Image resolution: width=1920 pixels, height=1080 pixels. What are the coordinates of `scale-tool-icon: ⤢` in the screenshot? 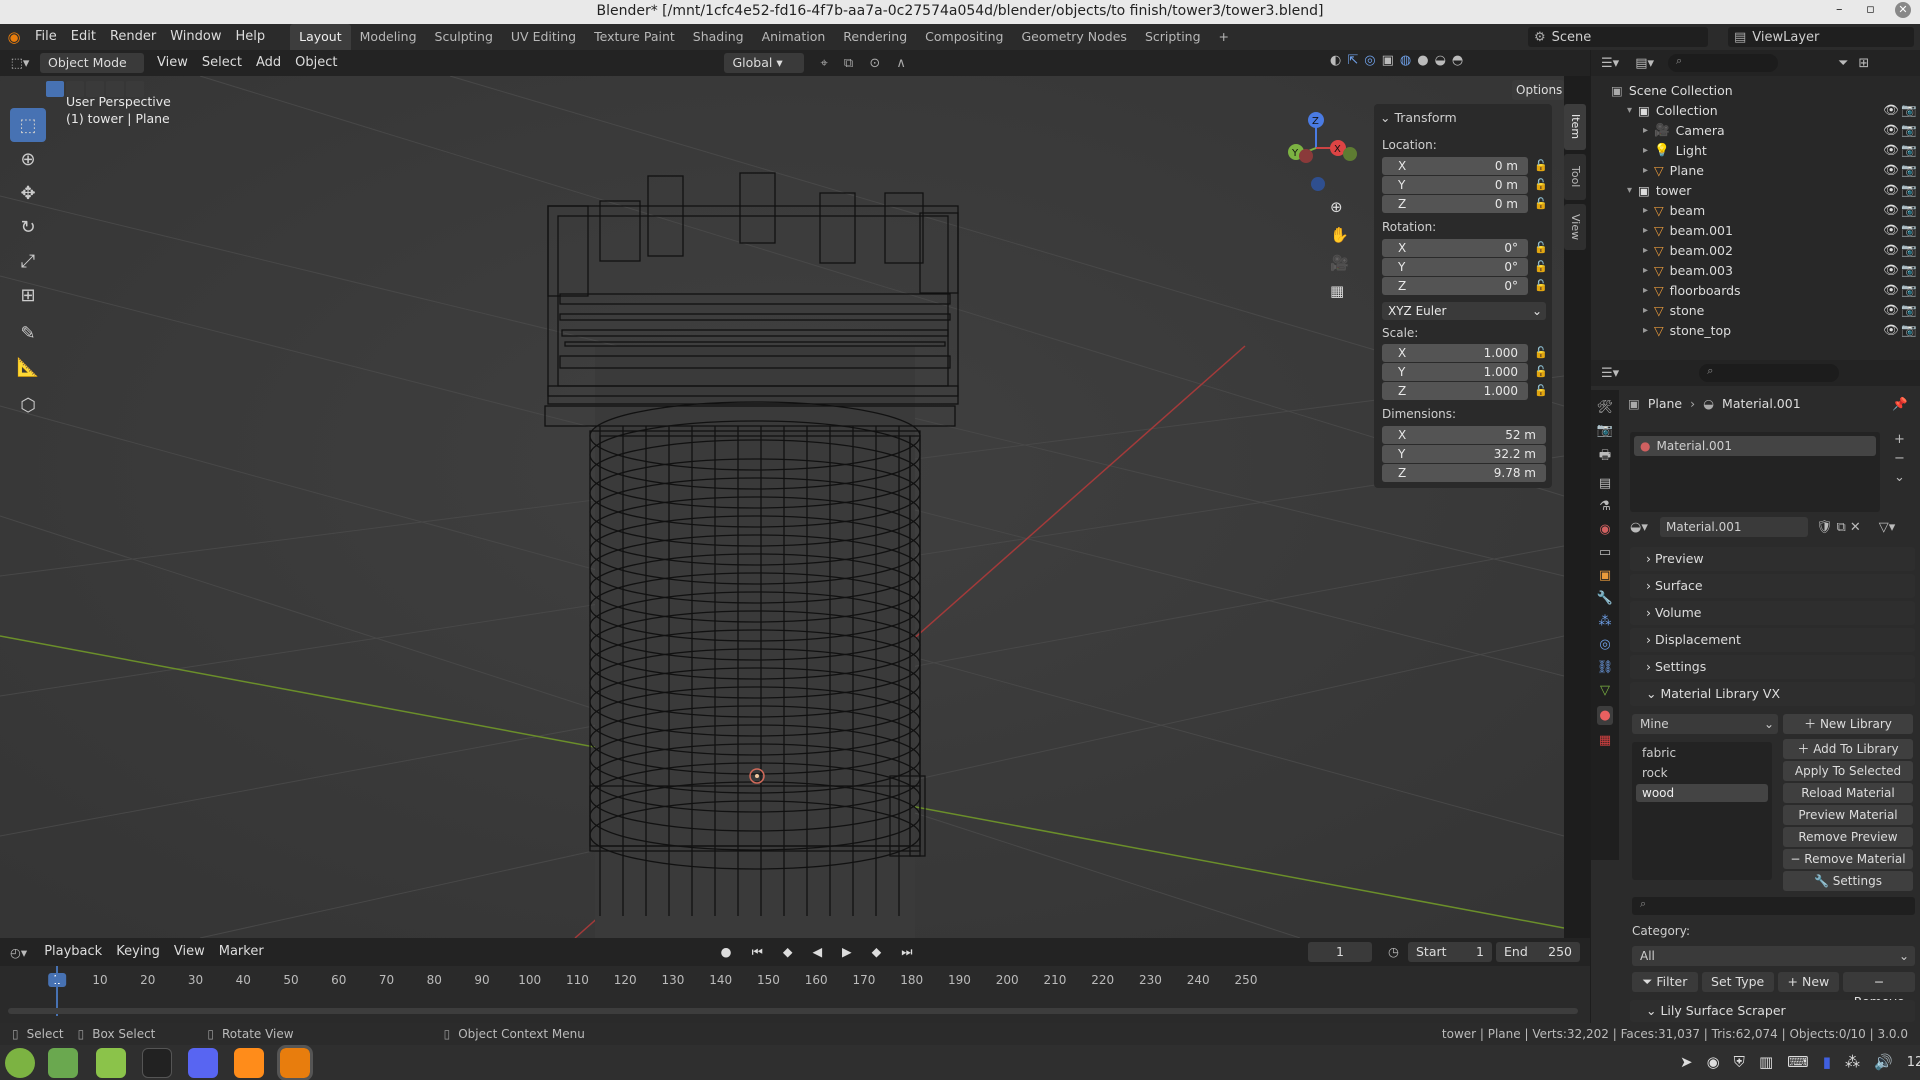 It's located at (28, 261).